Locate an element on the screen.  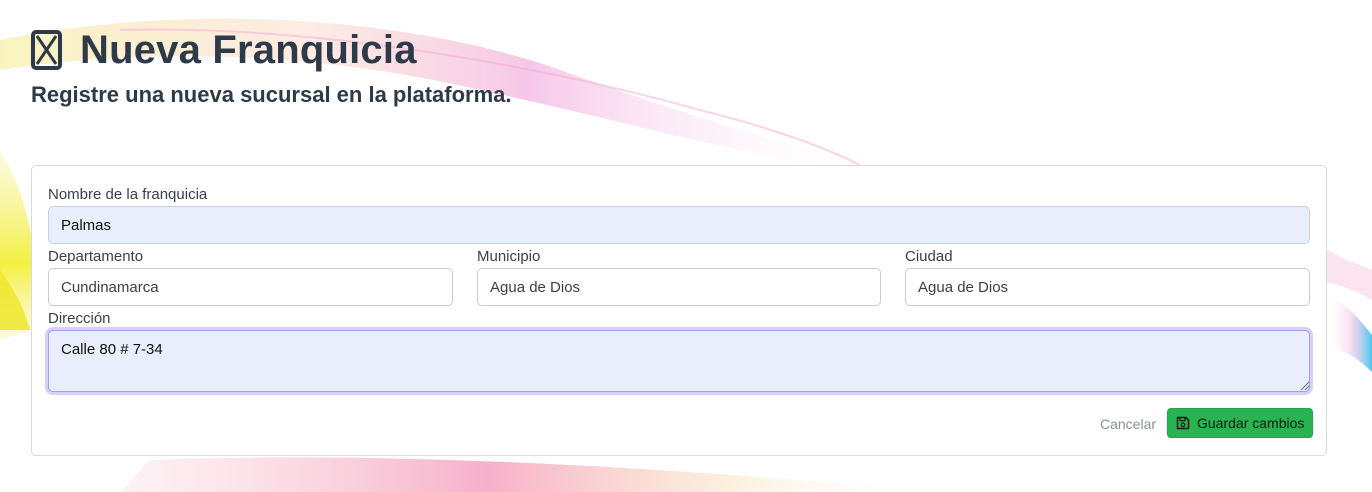
resize-handle-icon is located at coordinates (1305, 386).